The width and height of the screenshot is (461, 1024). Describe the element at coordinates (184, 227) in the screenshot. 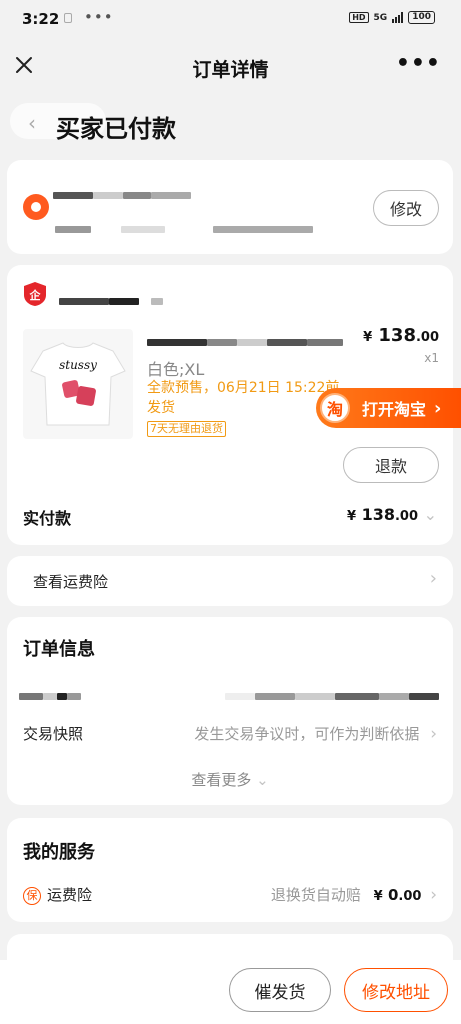

I see `address-detail-redacted` at that location.